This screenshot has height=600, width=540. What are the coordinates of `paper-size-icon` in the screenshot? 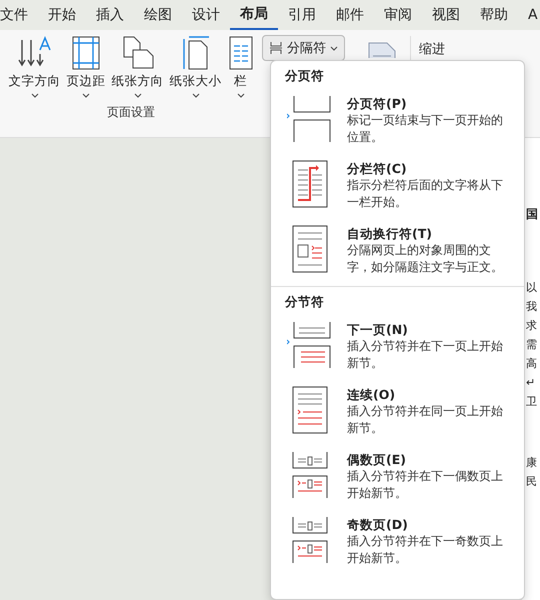 It's located at (195, 53).